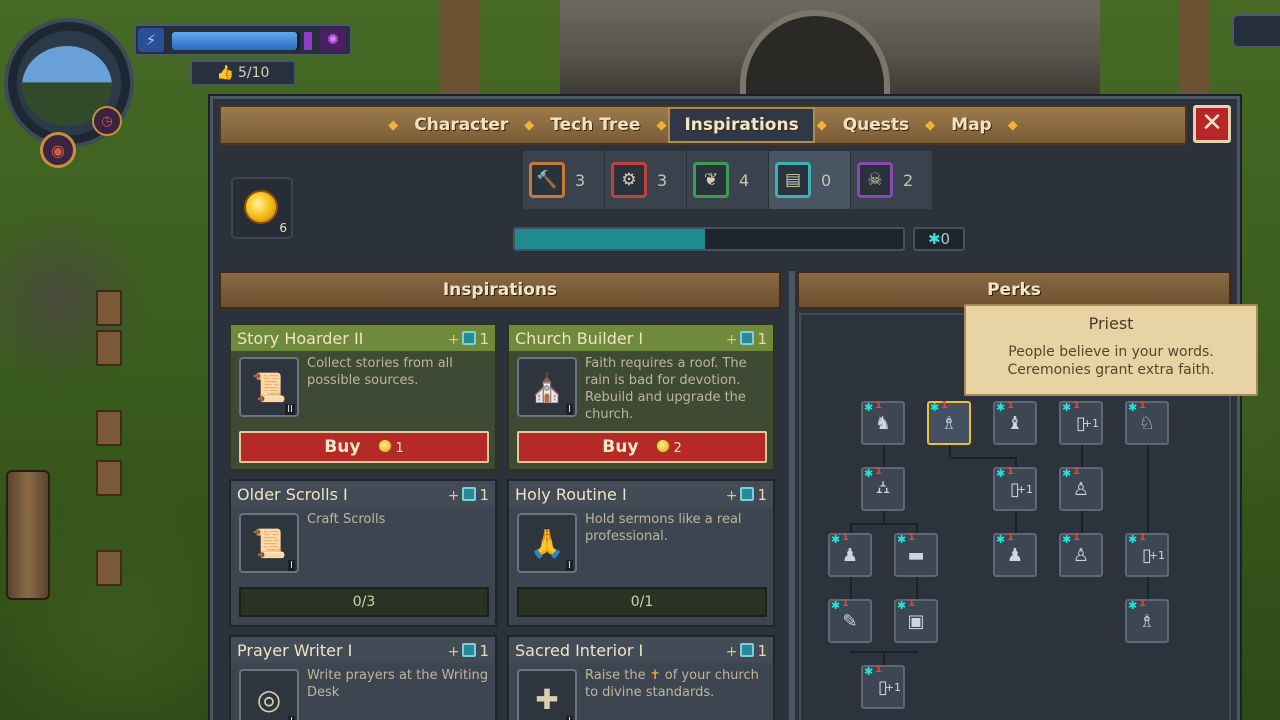 The height and width of the screenshot is (720, 1280). I want to click on altar-icon: ⛼, so click(883, 487).